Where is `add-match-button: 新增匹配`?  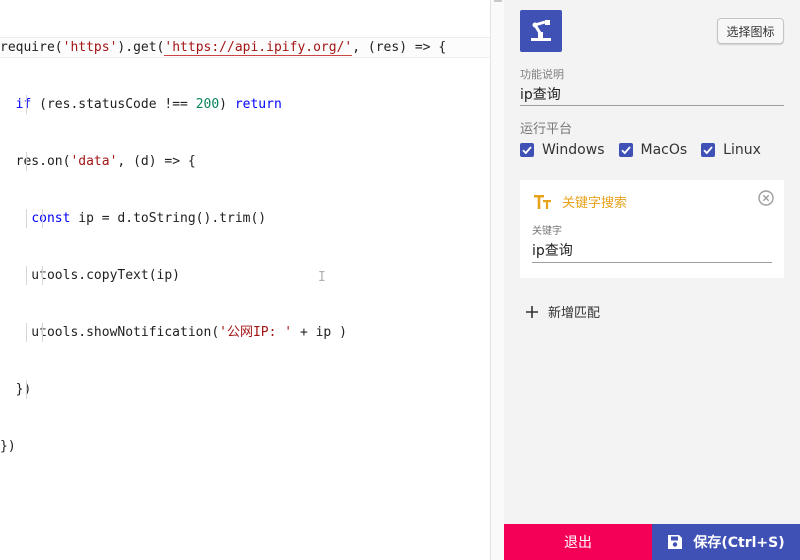 add-match-button: 新增匹配 is located at coordinates (563, 311).